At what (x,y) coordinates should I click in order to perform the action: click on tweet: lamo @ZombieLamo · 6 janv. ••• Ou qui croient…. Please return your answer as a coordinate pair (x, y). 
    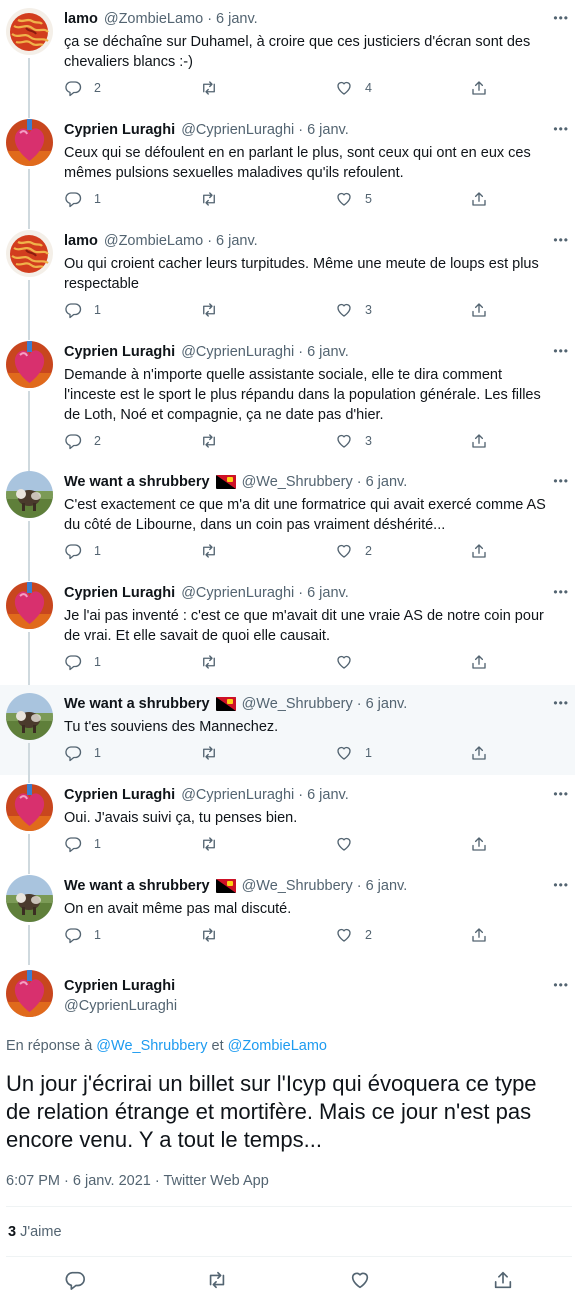
    Looking at the image, I should click on (287, 281).